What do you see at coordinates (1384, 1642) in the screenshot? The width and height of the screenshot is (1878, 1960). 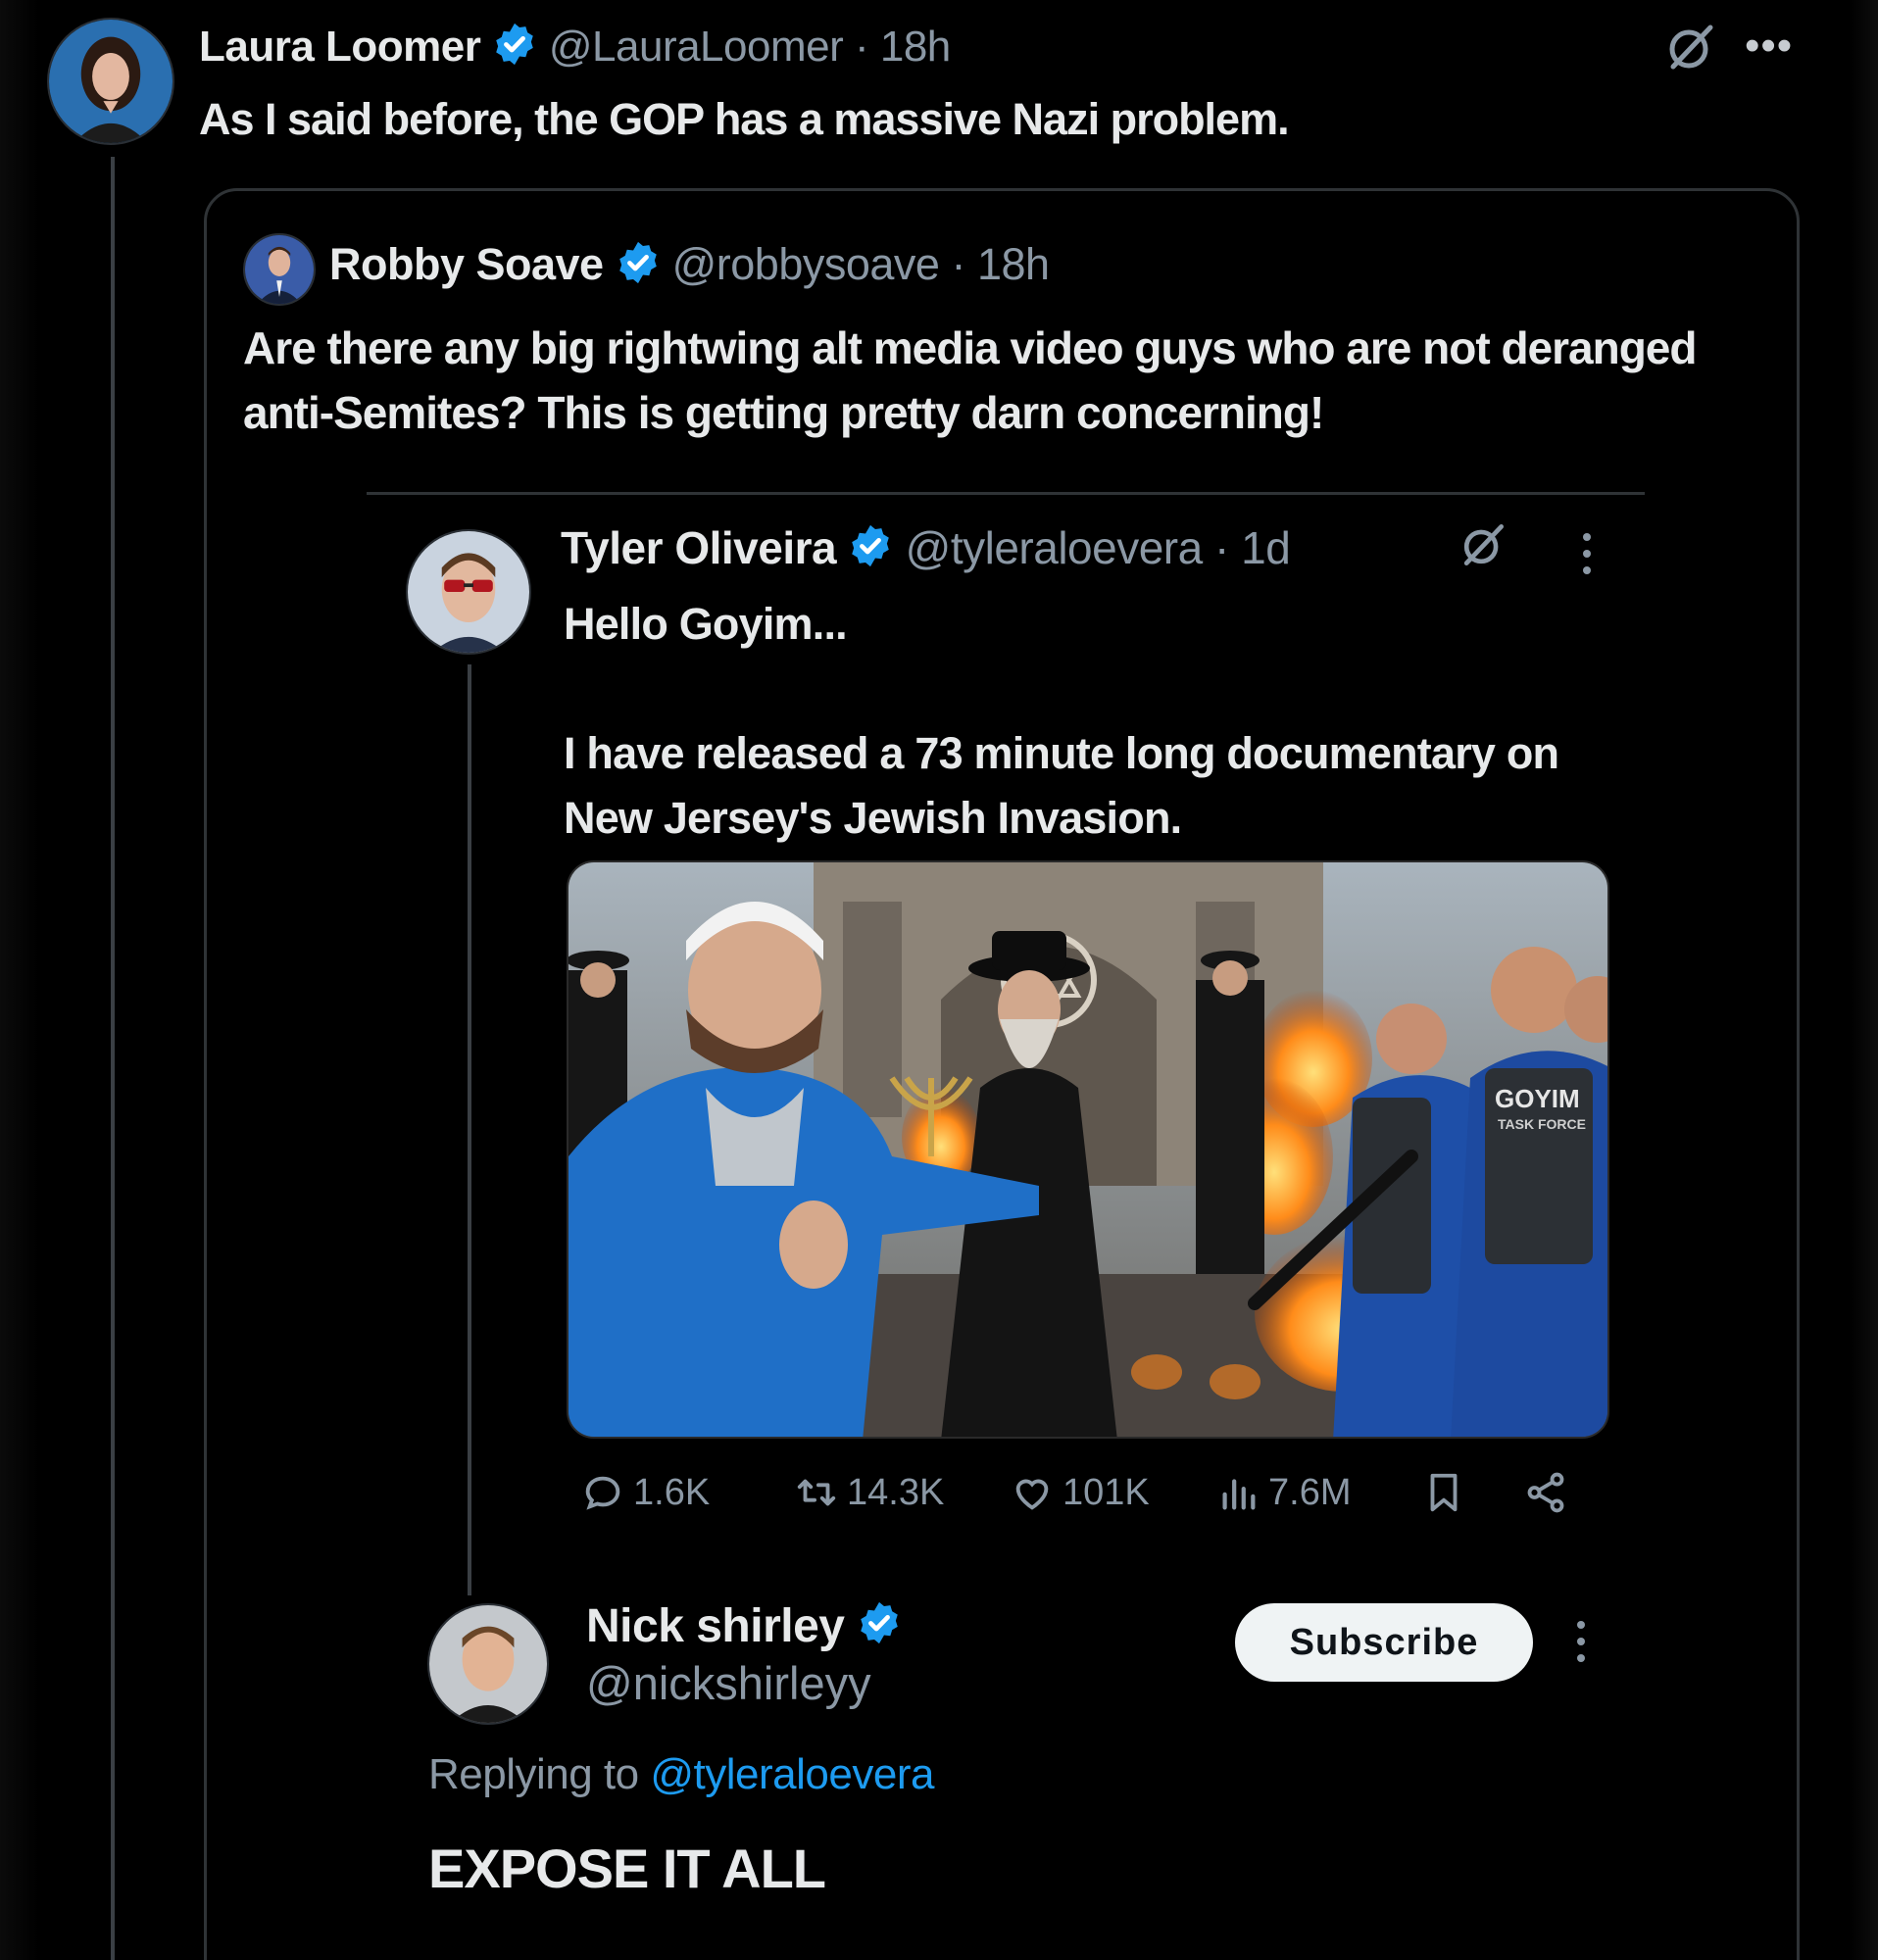 I see `subscribe-button: Subscribe` at bounding box center [1384, 1642].